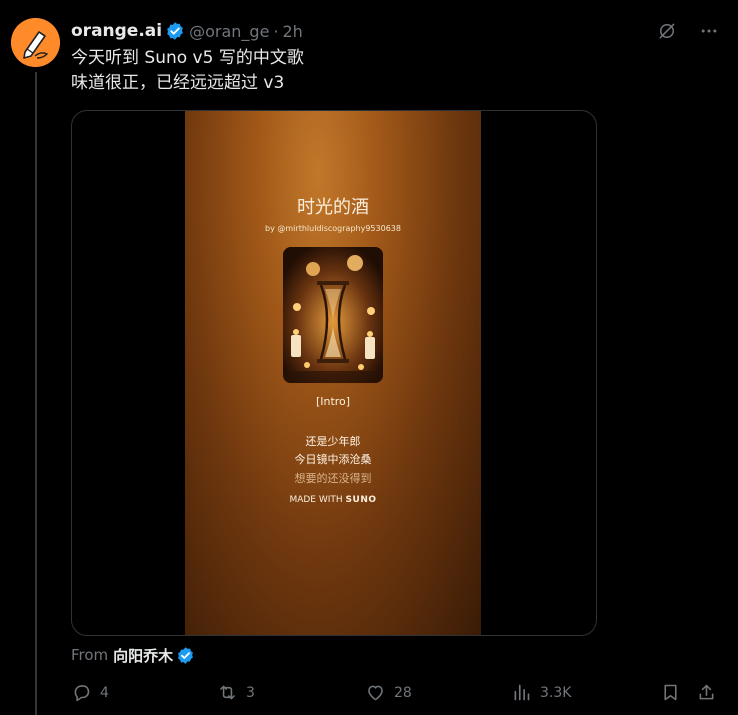 The image size is (738, 715). What do you see at coordinates (236, 692) in the screenshot?
I see `repost-button: 3` at bounding box center [236, 692].